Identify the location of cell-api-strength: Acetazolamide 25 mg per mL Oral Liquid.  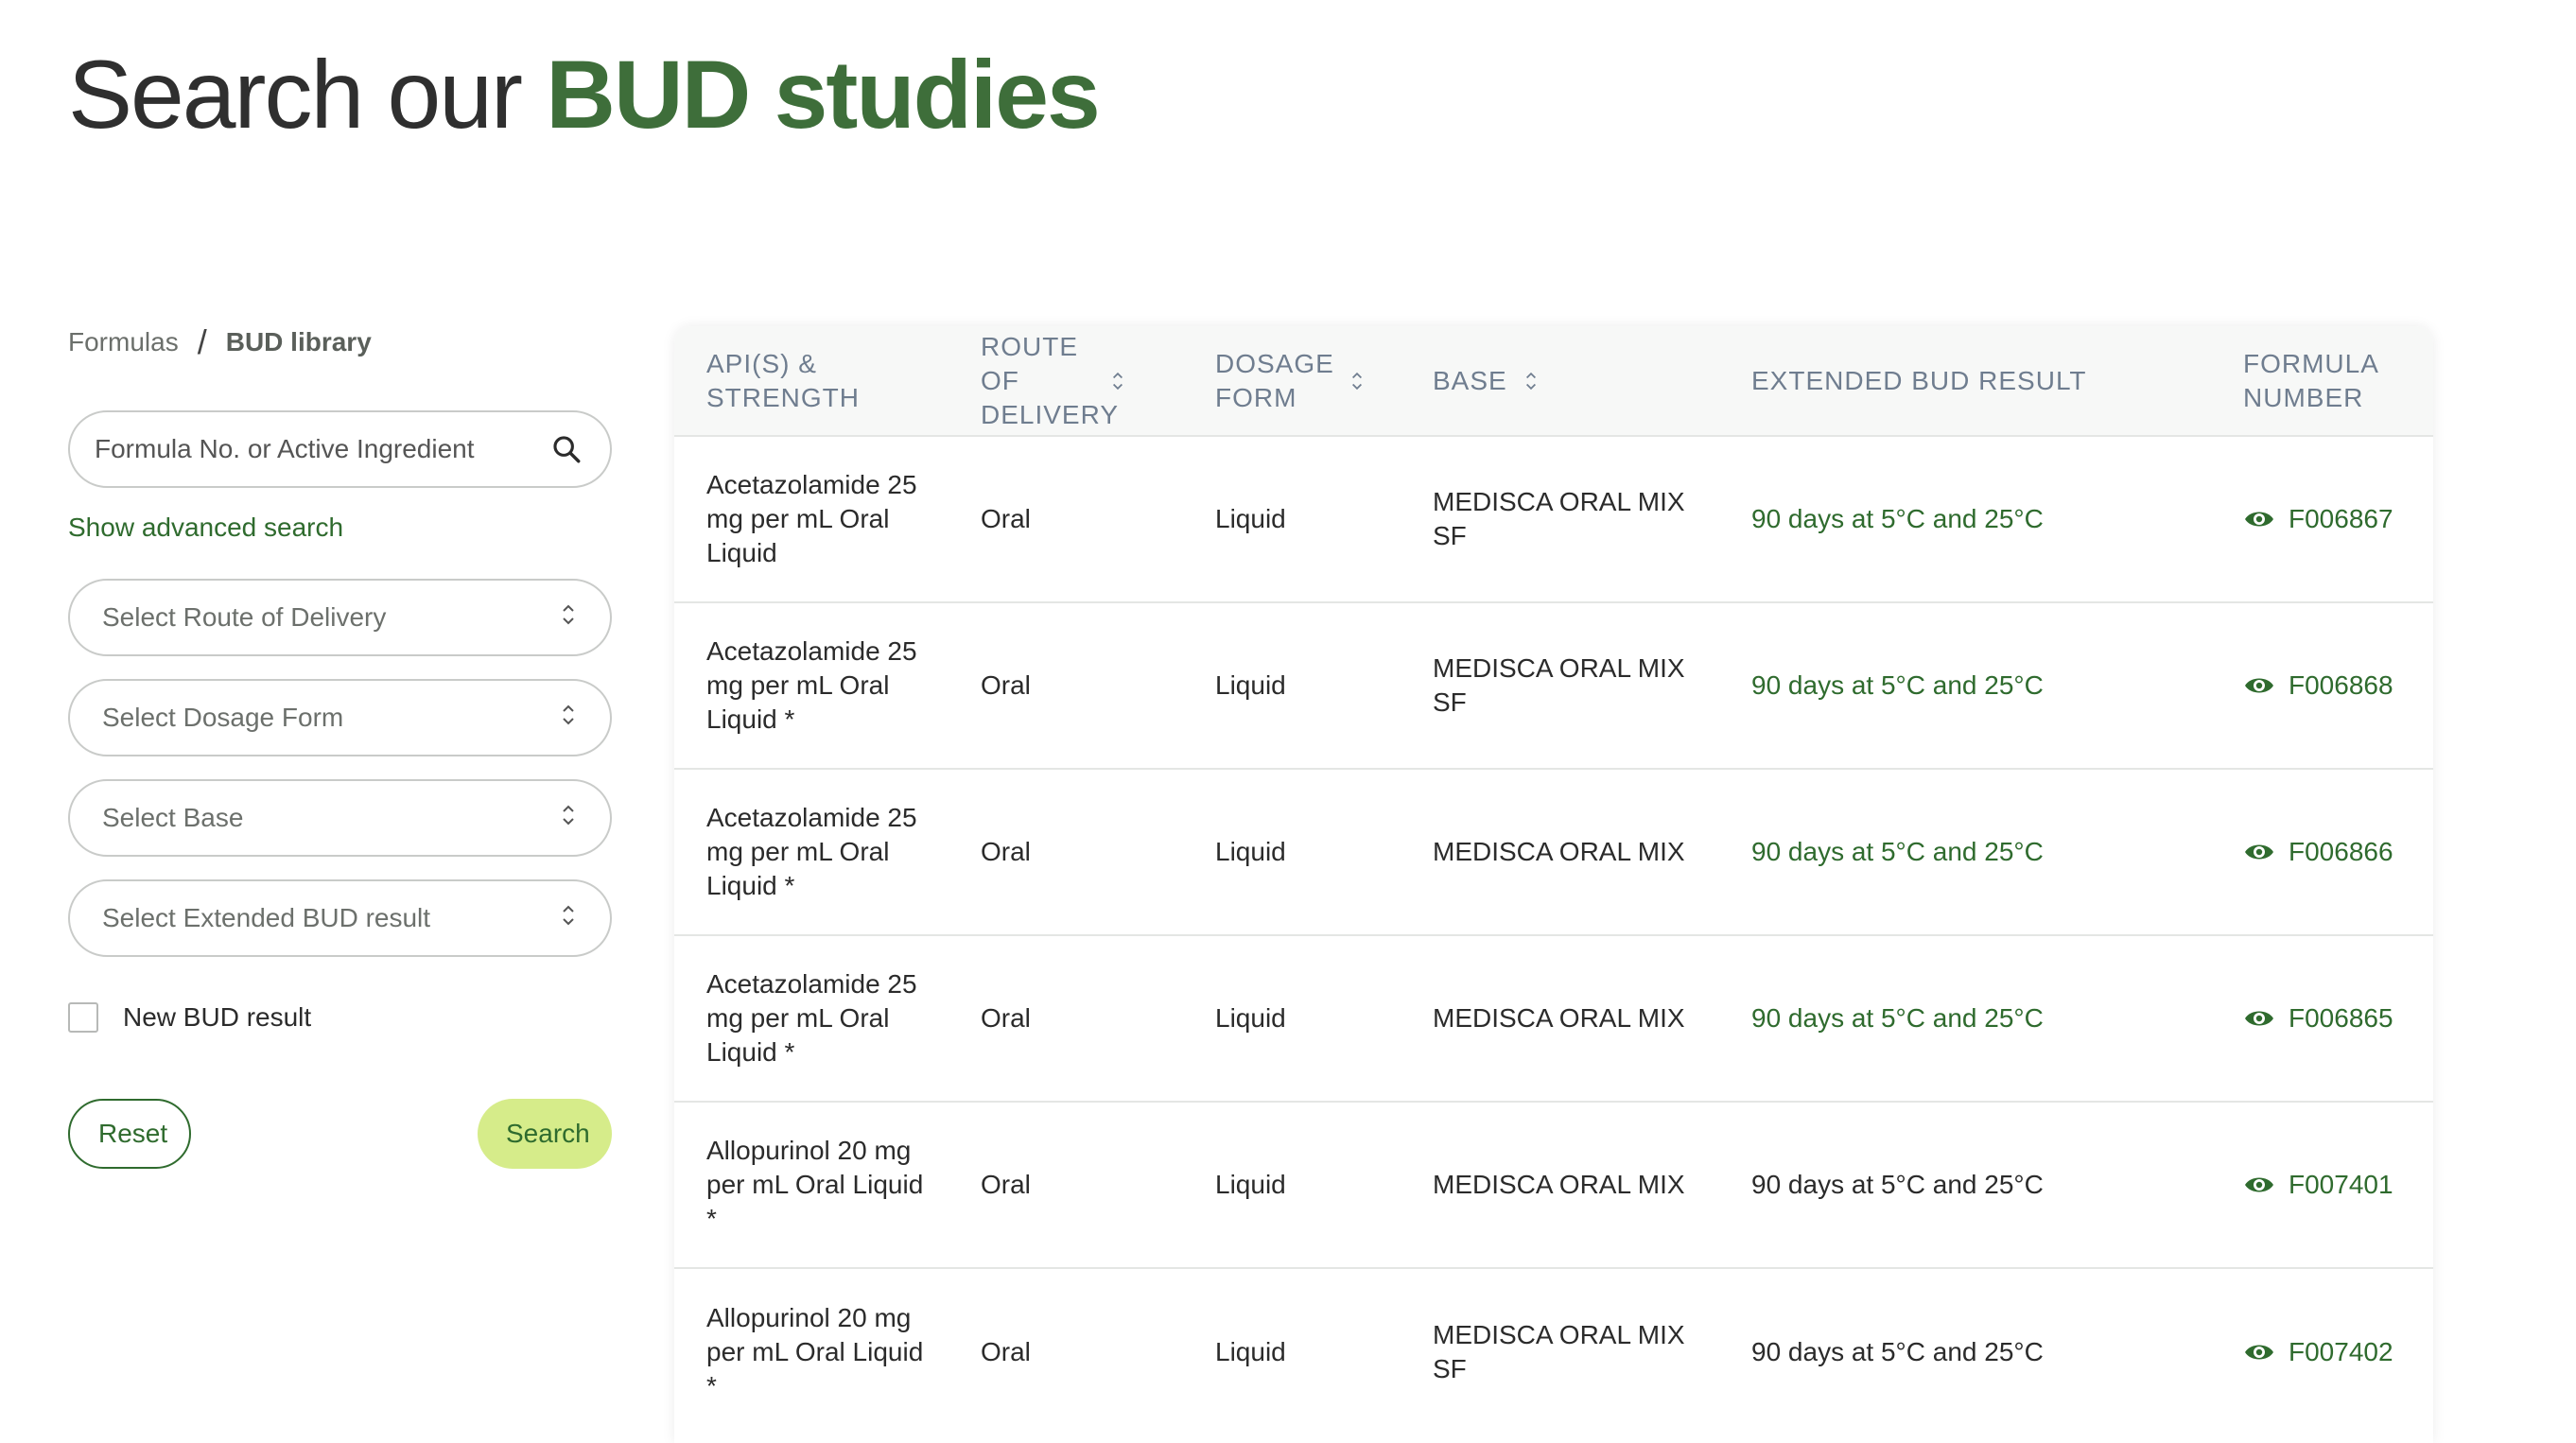
(811, 519).